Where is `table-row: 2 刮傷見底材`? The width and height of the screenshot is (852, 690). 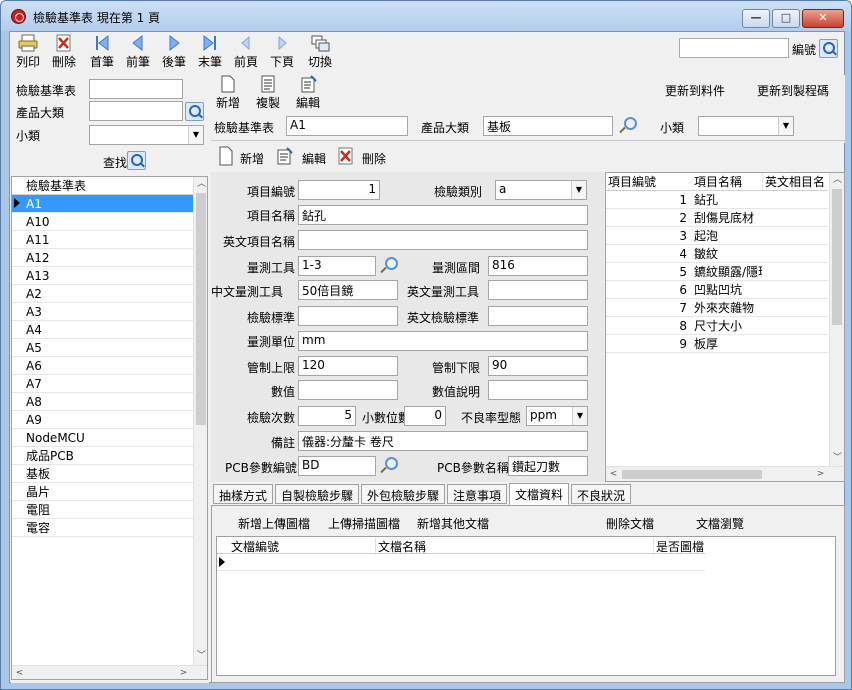 table-row: 2 刮傷見底材 is located at coordinates (717, 218).